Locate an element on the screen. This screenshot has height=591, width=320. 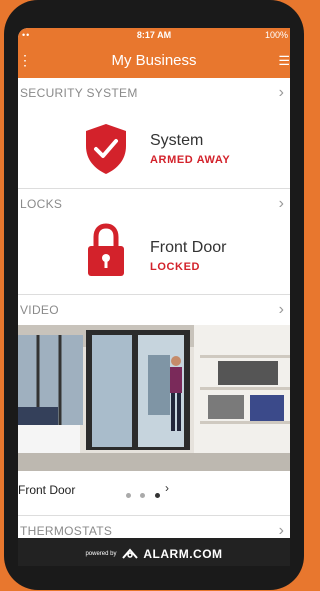
security-system-header: SECURITY SYSTEM is located at coordinates (79, 93).